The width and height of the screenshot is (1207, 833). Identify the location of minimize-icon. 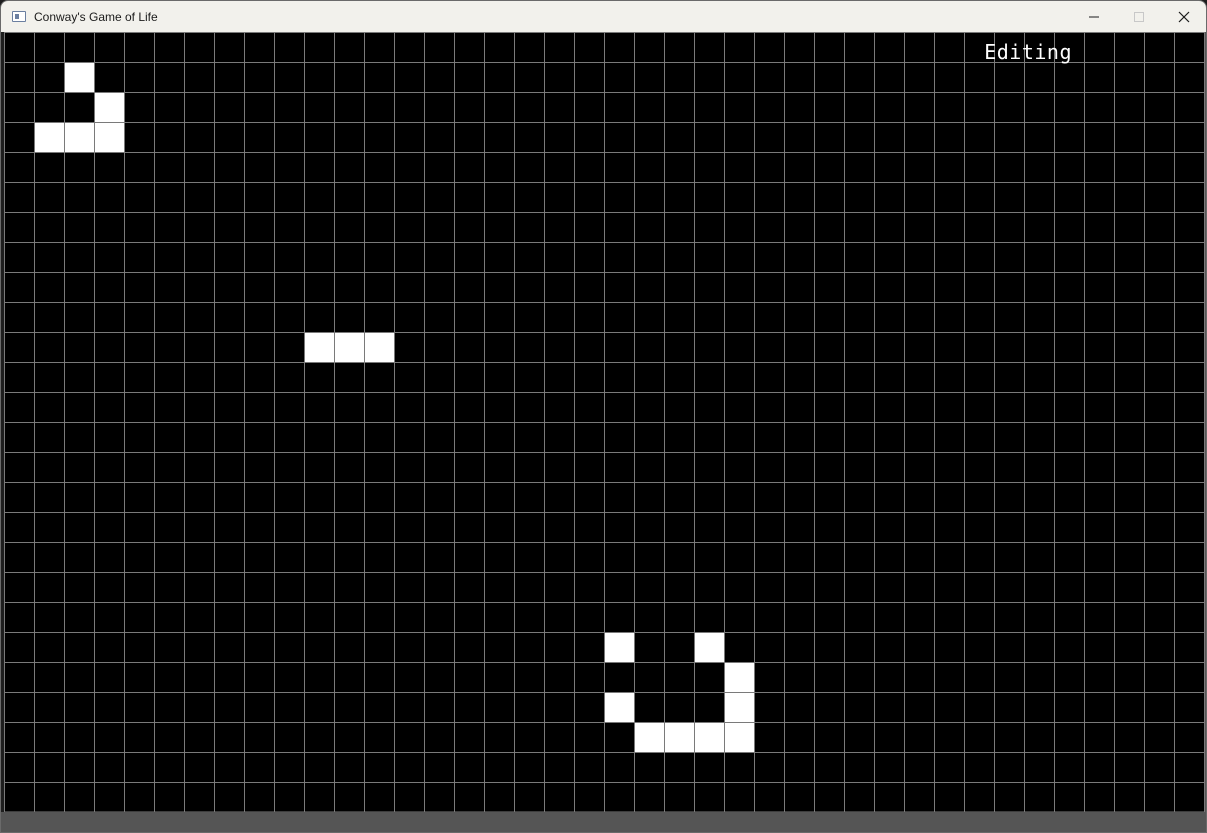
(1093, 16).